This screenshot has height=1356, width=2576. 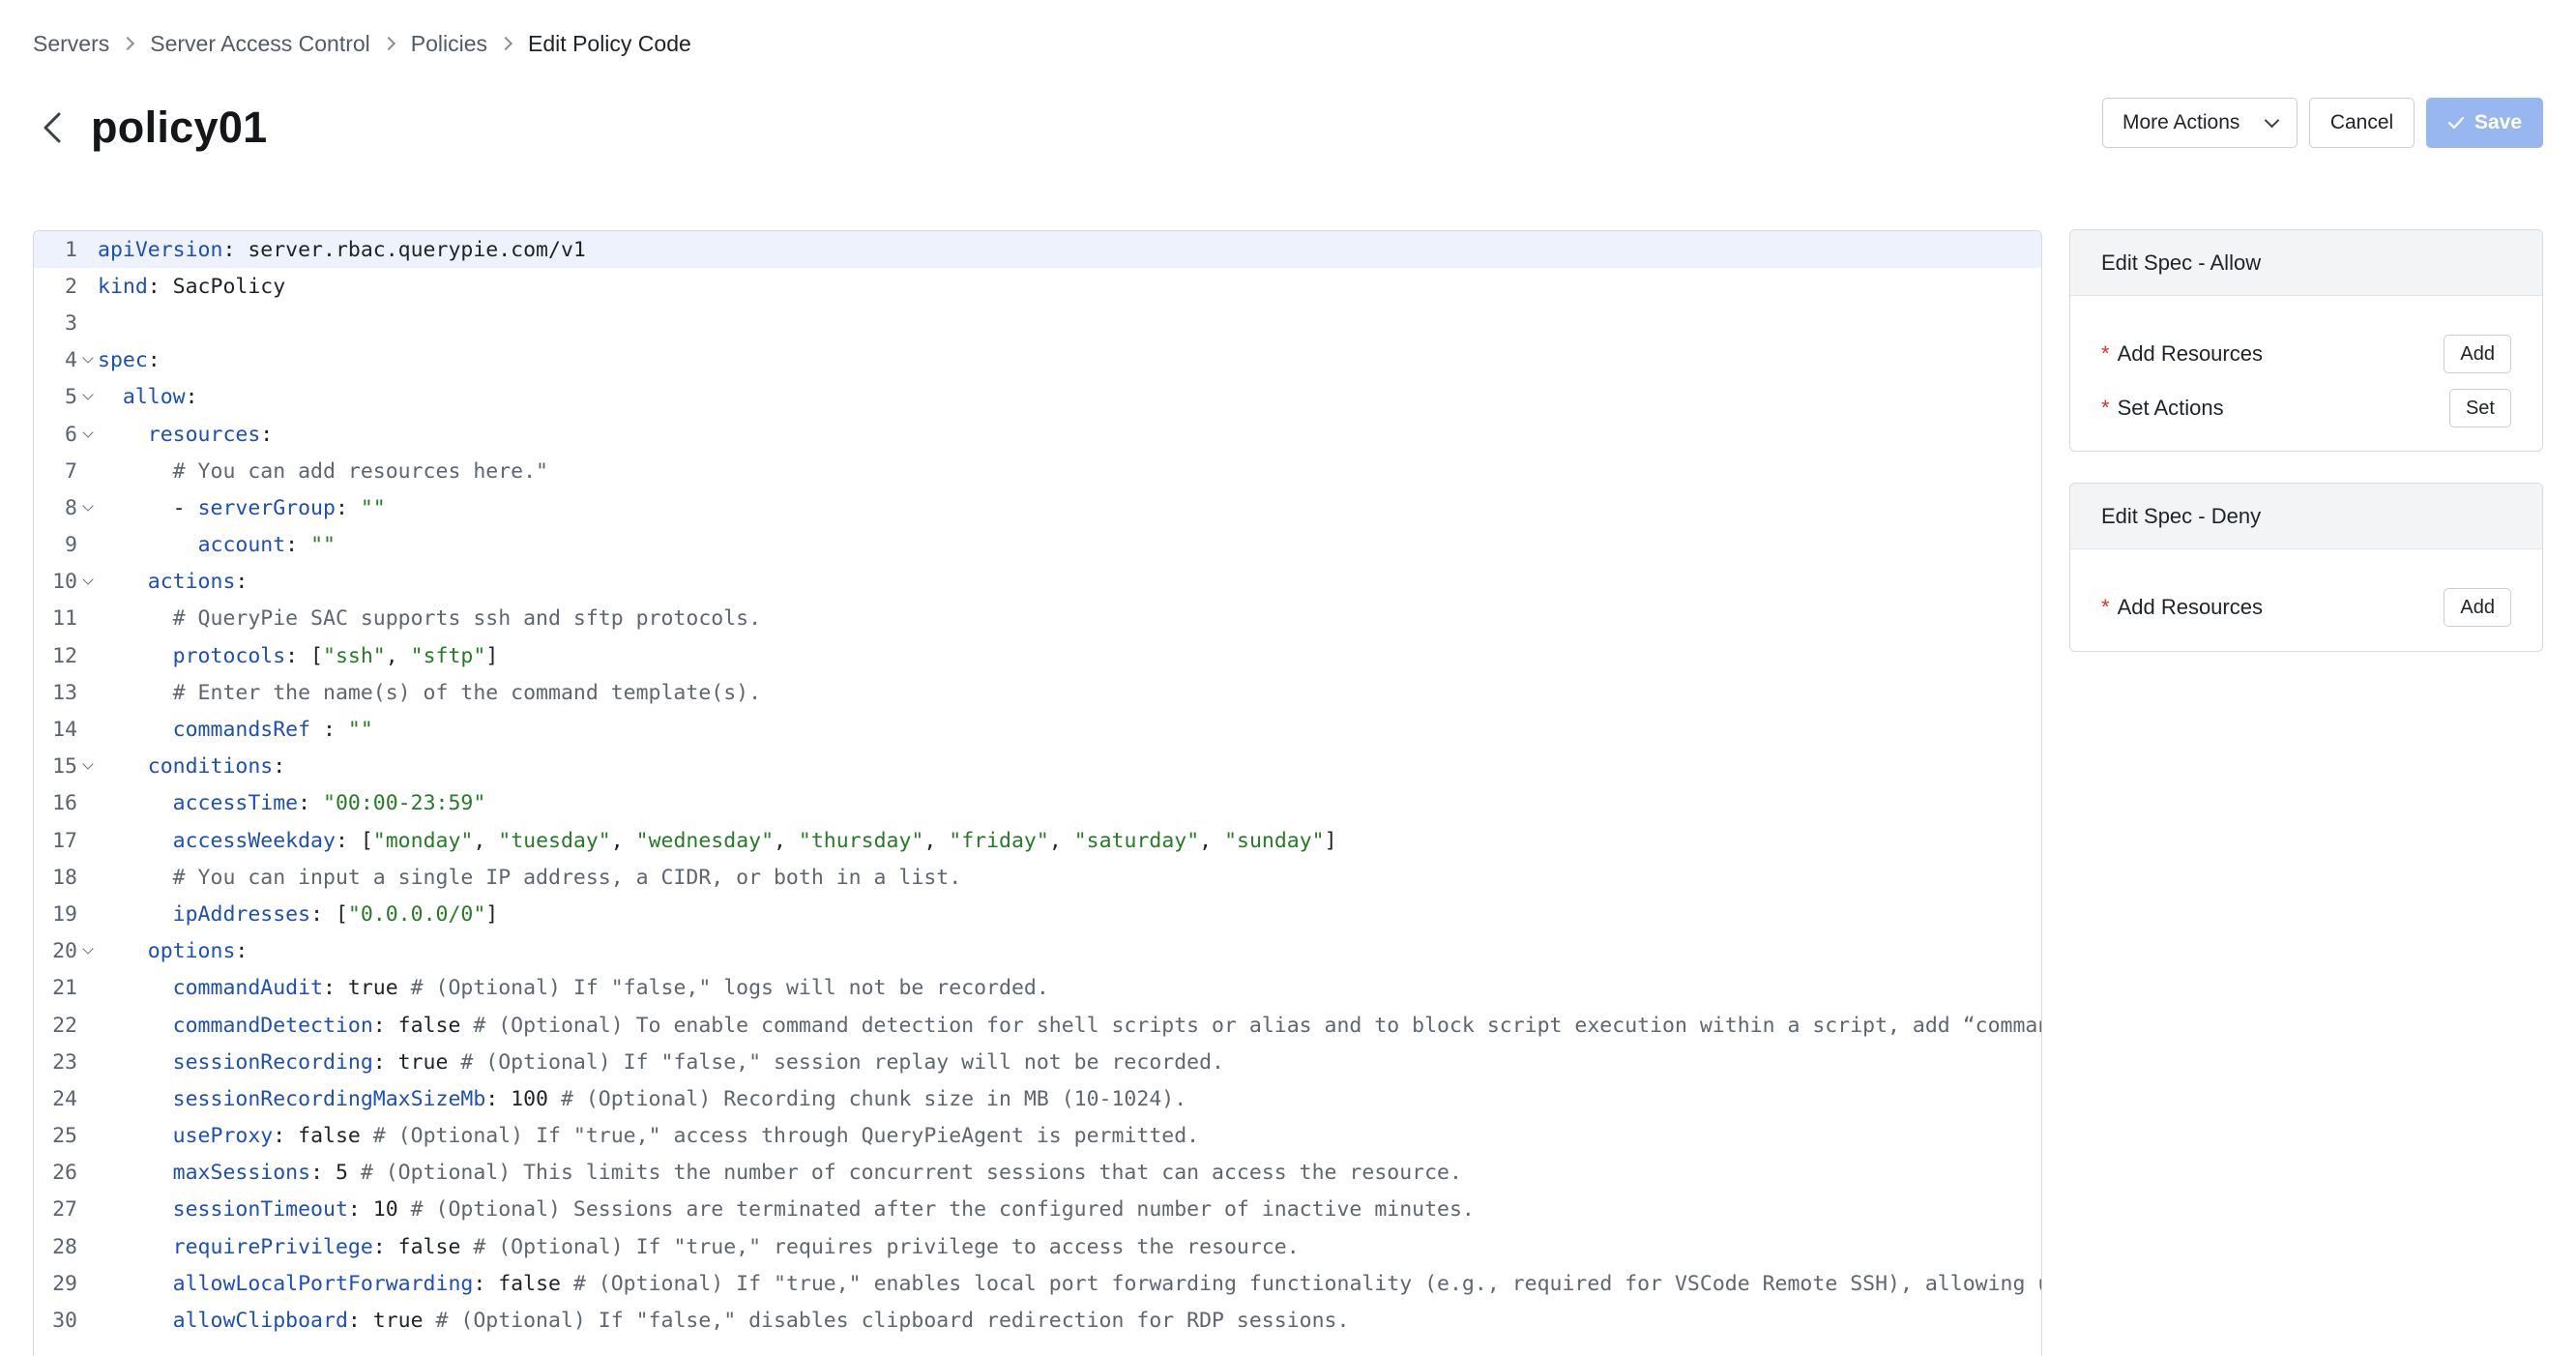 I want to click on code-line: 6 resources:, so click(x=1037, y=435).